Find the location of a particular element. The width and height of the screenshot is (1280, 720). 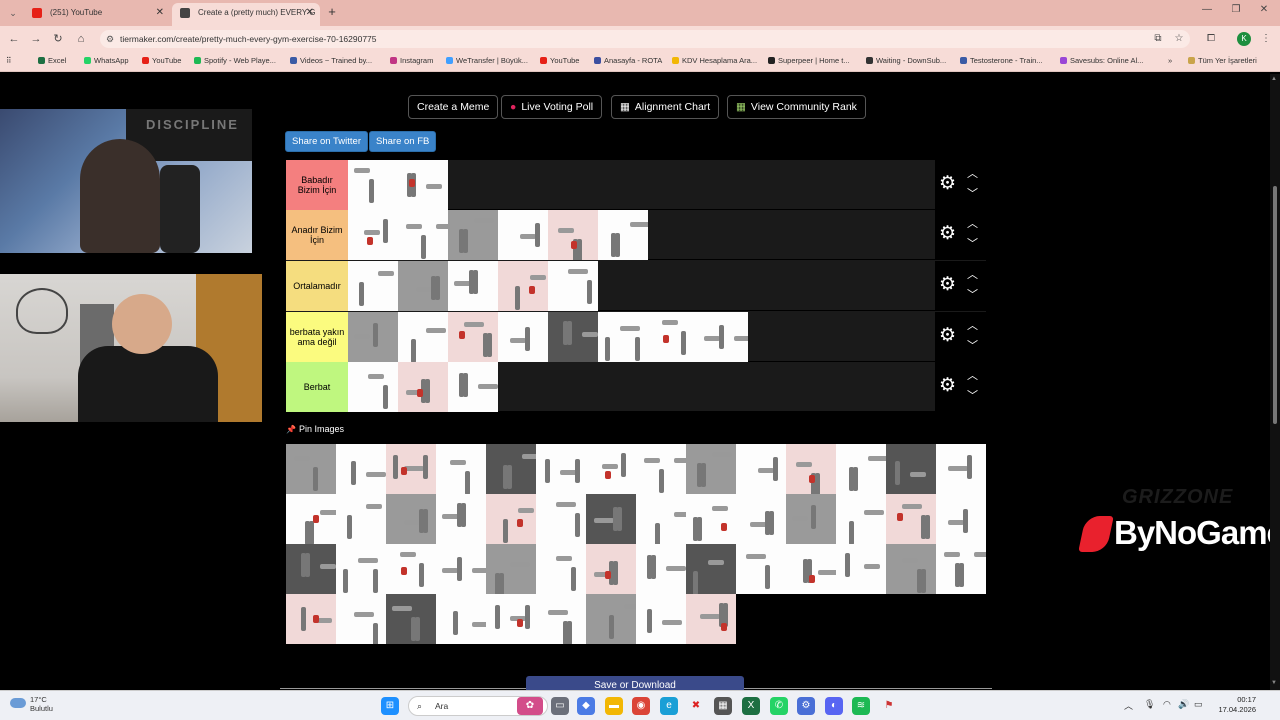

close-tab-icon: ✕ is located at coordinates (310, 13).